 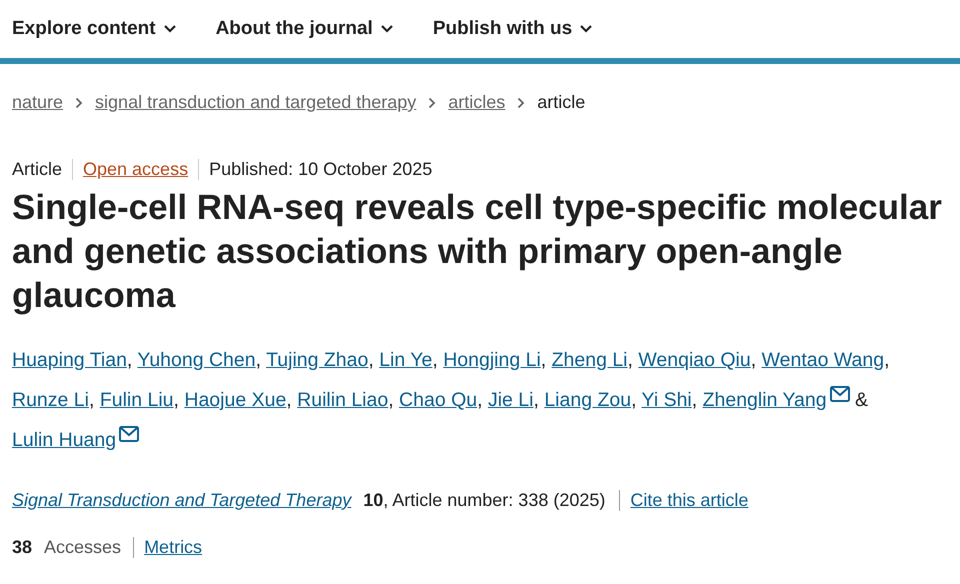 I want to click on author-link: Tujing Zhao, so click(x=317, y=360).